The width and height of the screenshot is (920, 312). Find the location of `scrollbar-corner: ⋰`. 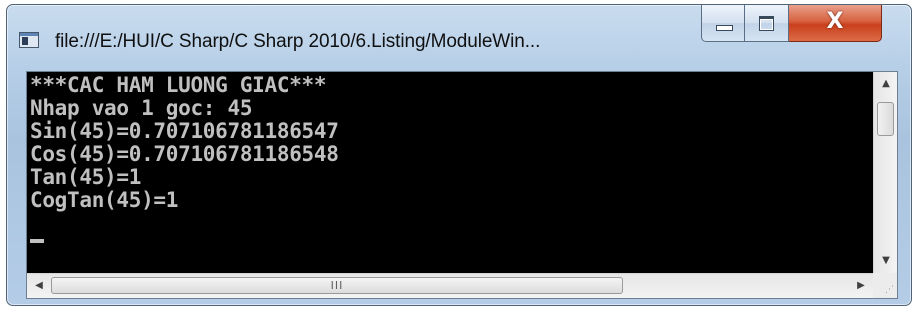

scrollbar-corner: ⋰ is located at coordinates (885, 285).